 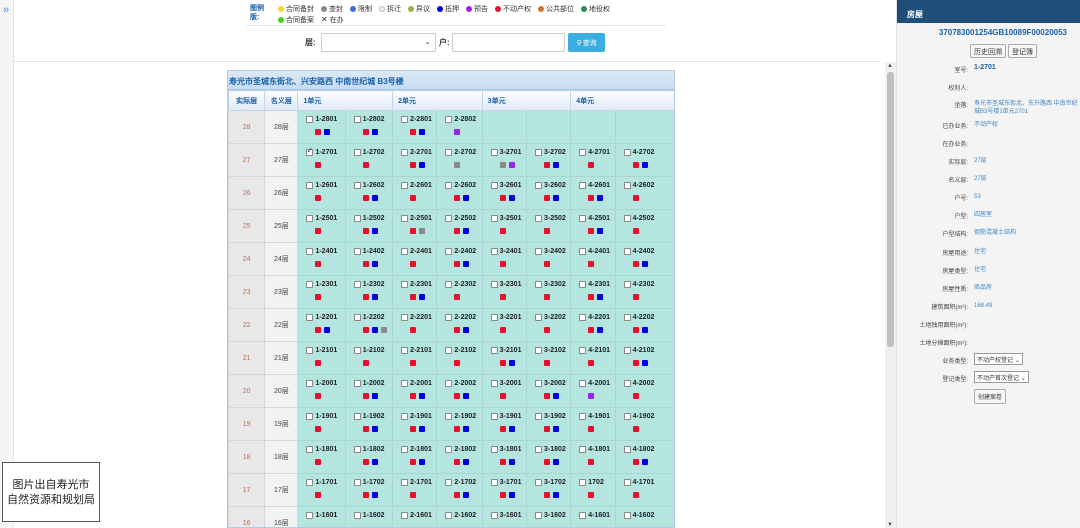 I want to click on room-cell: 4-1601, so click(x=593, y=516).